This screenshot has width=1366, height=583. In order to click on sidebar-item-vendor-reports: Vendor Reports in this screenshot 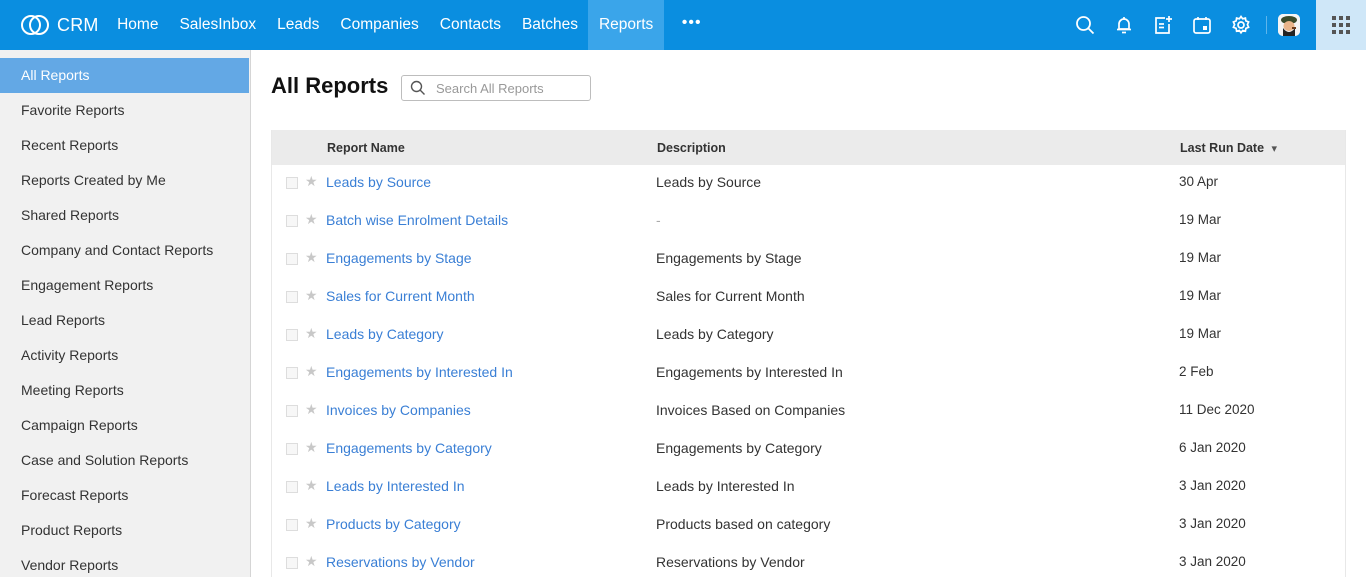, I will do `click(125, 565)`.